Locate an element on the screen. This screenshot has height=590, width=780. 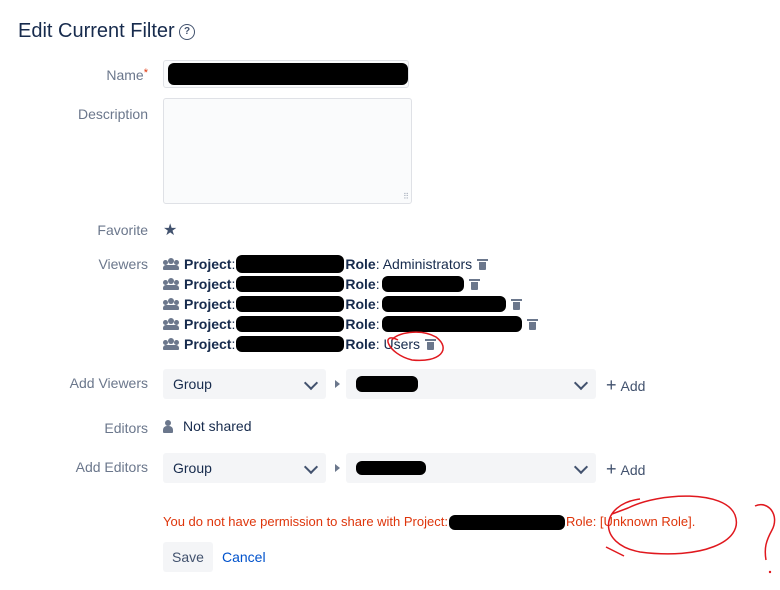
role-value: : Users is located at coordinates (398, 344).